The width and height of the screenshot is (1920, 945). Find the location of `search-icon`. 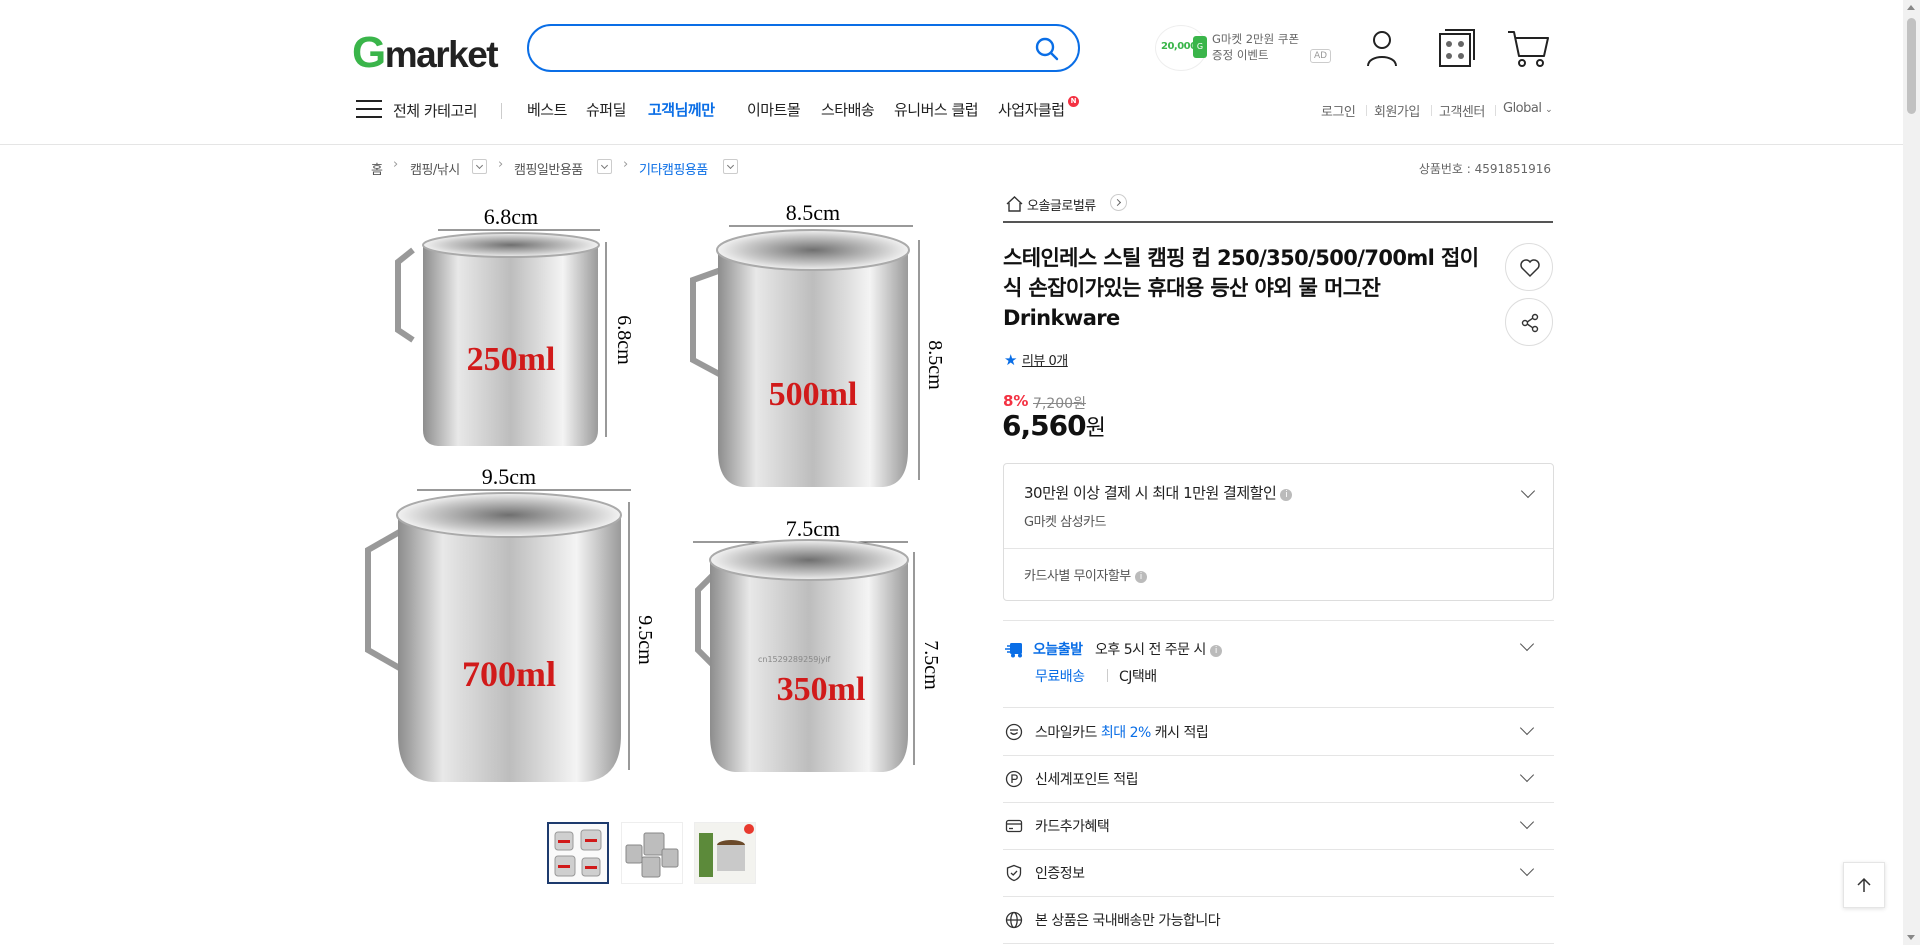

search-icon is located at coordinates (1047, 49).